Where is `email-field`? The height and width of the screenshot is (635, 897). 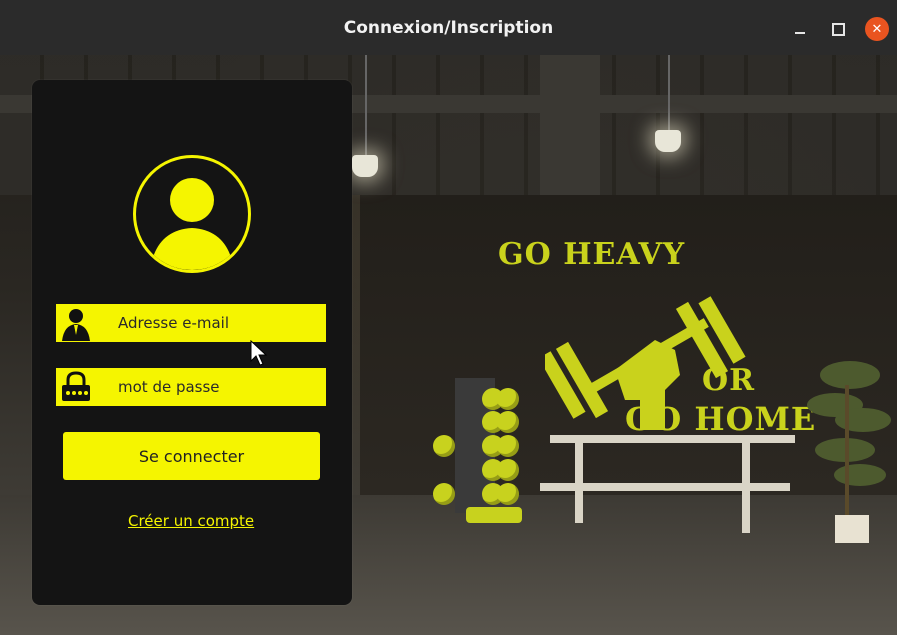
email-field is located at coordinates (191, 323).